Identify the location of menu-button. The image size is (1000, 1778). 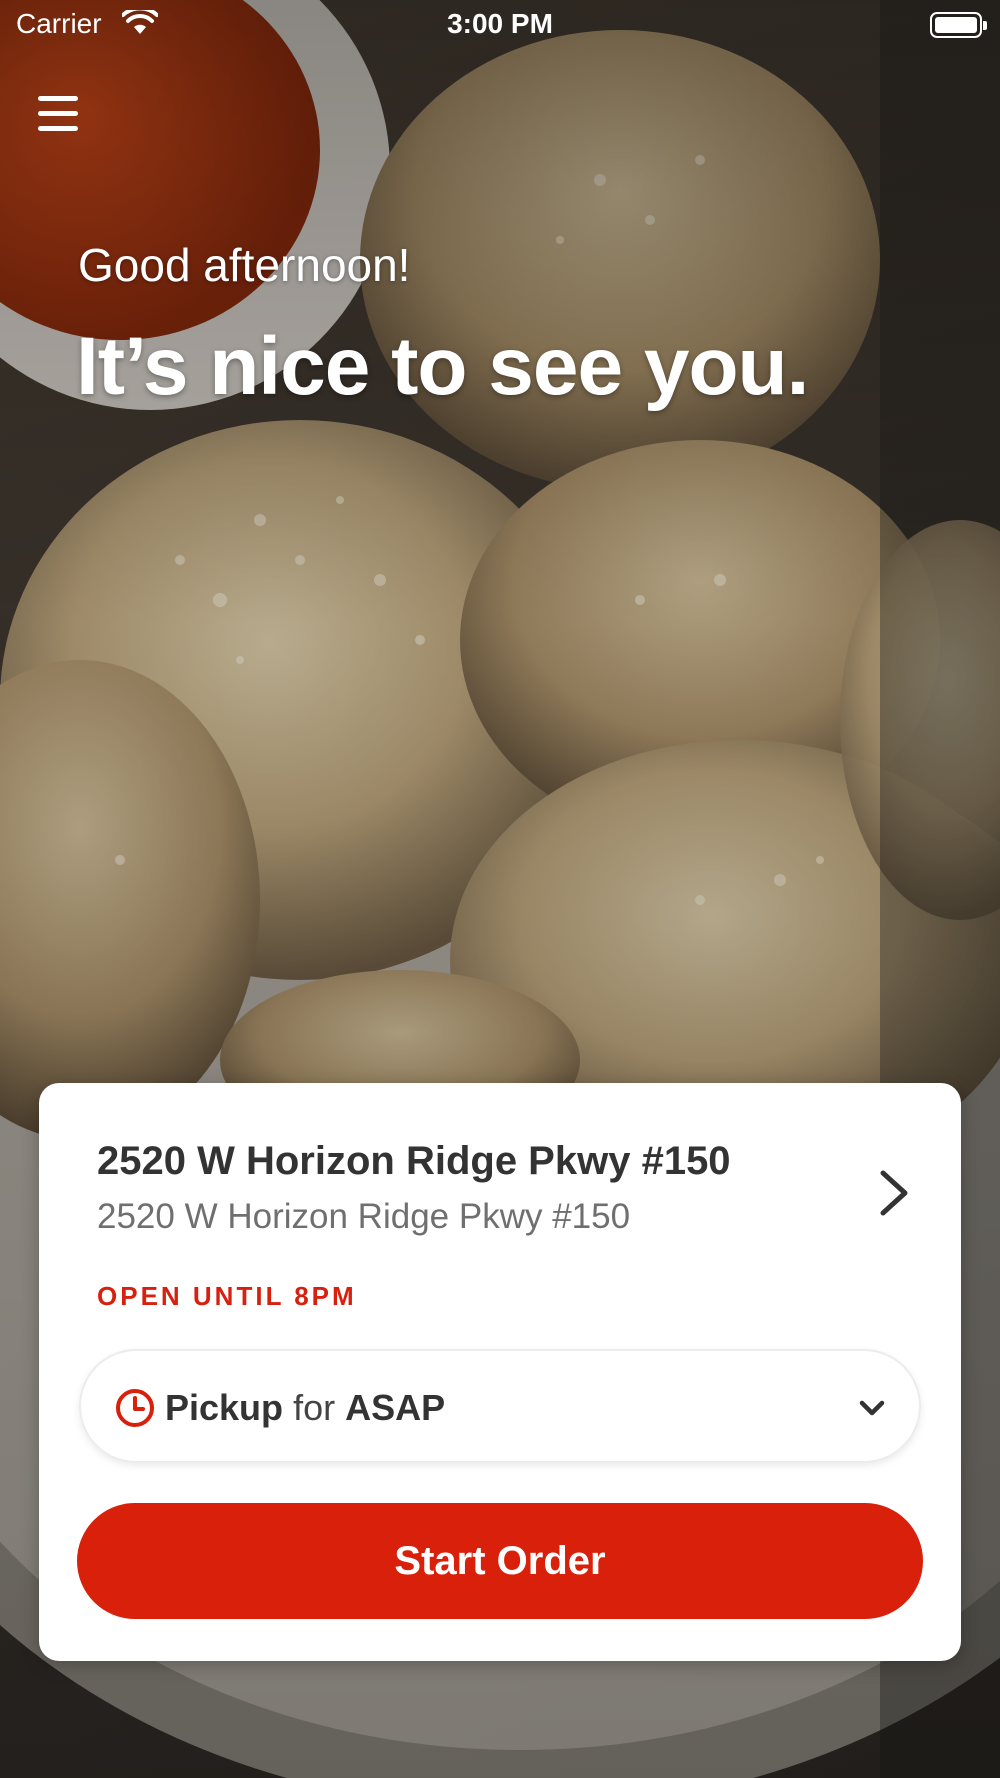
(58, 113).